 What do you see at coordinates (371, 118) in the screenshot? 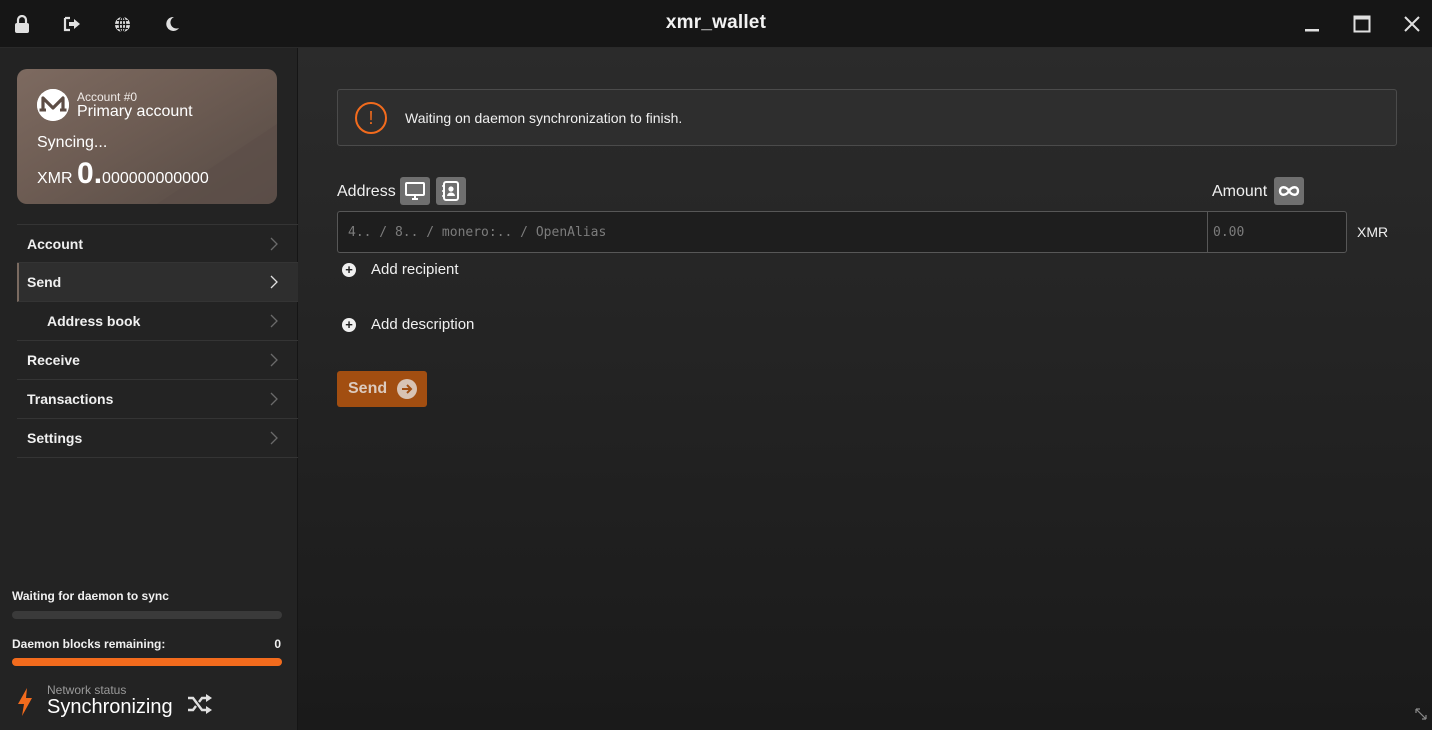
I see `warning-icon: !` at bounding box center [371, 118].